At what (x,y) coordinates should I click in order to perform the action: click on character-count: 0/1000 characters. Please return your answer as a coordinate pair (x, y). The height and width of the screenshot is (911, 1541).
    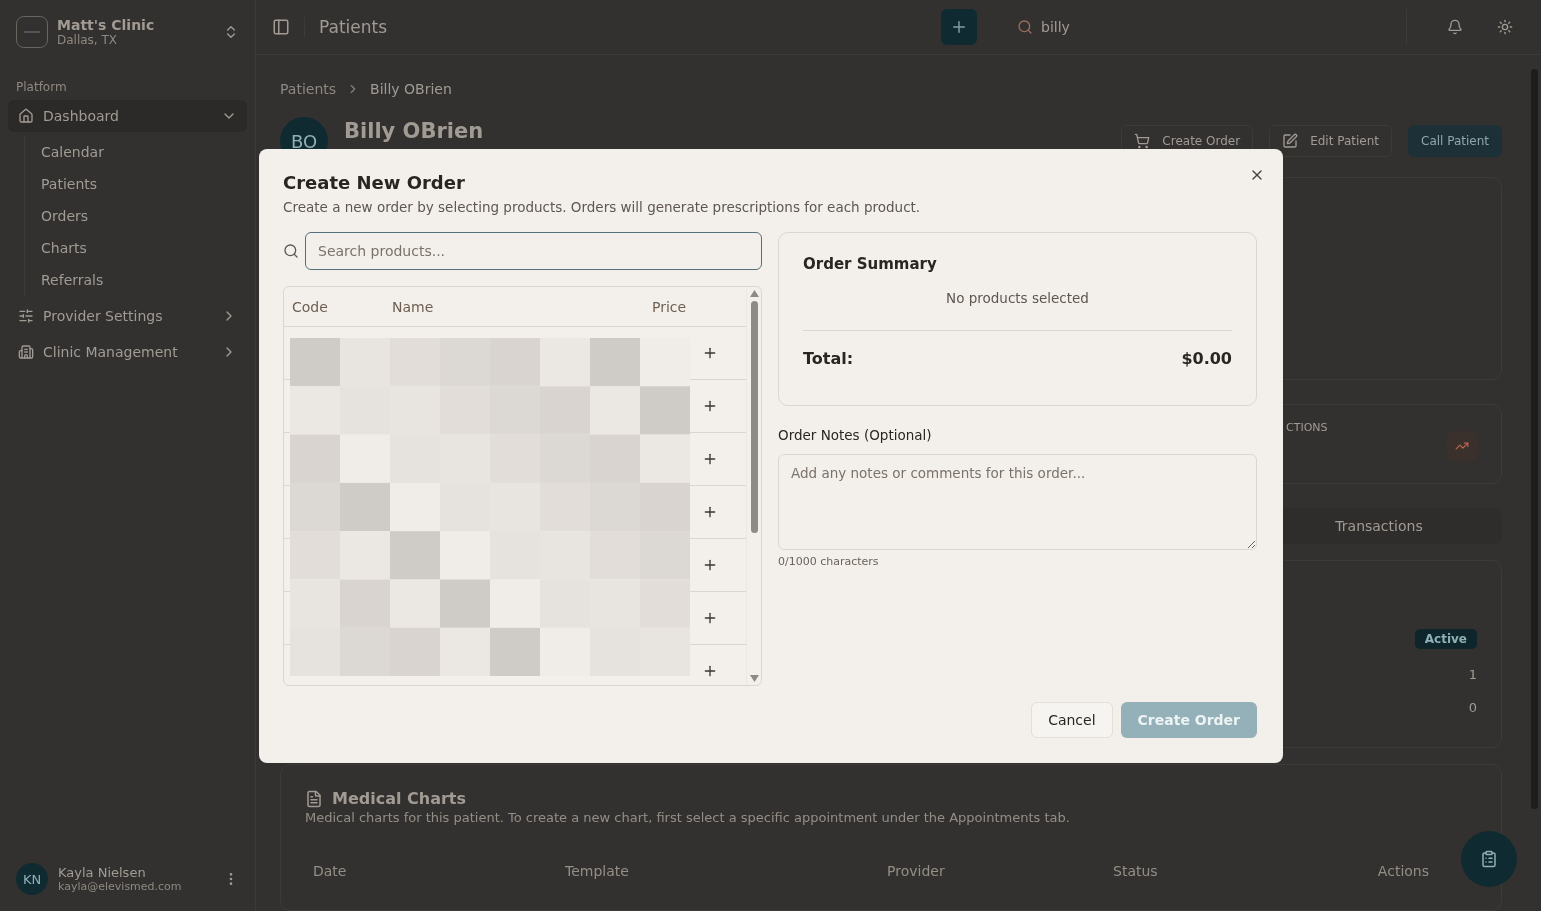
    Looking at the image, I should click on (829, 561).